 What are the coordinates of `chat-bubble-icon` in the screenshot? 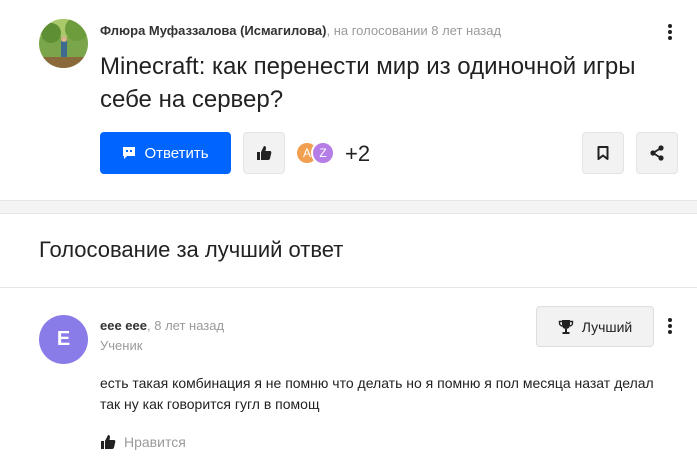 It's located at (129, 153).